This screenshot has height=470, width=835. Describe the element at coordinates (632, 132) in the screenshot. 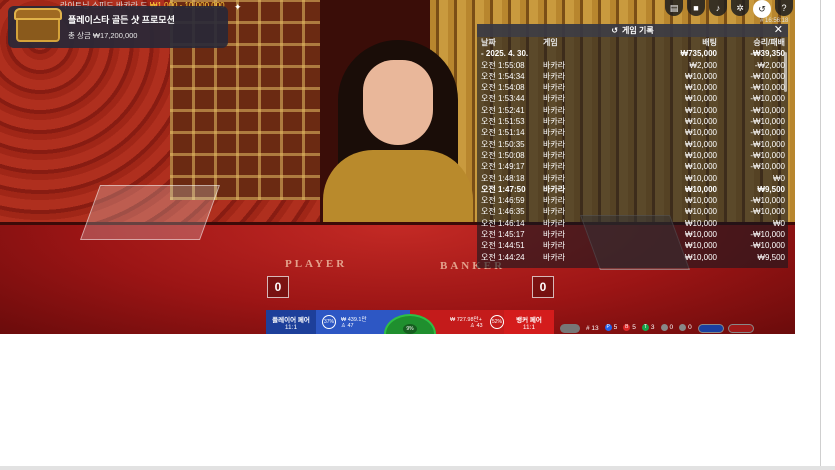

I see `history-row: 오전 1:51:14 바카라 ₩10,000 -₩10,000` at that location.